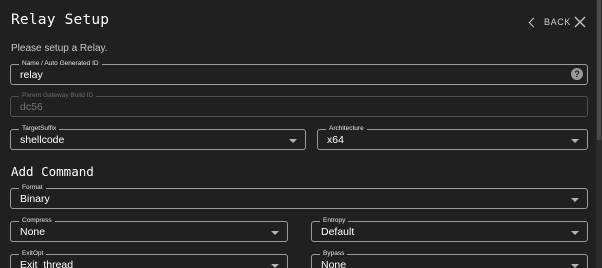 Image resolution: width=602 pixels, height=268 pixels. Describe the element at coordinates (158, 137) in the screenshot. I see `target-suffix-select: TargetSuffix shellcode` at that location.